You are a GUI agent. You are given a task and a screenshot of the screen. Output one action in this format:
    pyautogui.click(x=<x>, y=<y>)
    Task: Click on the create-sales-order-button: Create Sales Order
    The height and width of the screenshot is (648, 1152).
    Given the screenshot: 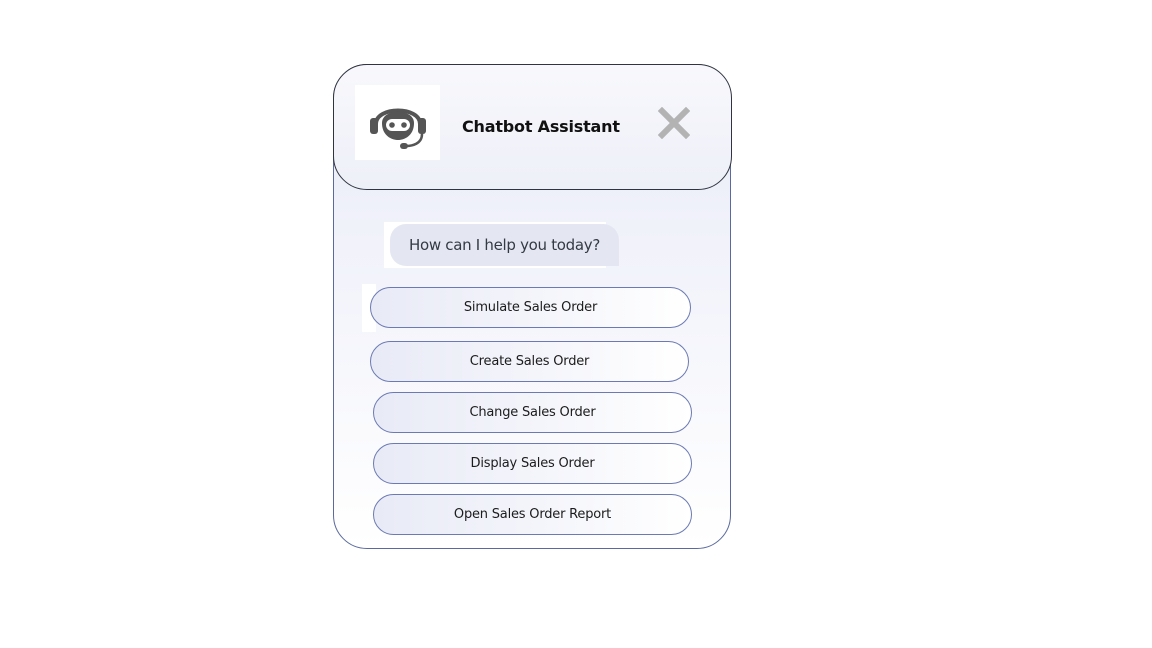 What is the action you would take?
    pyautogui.click(x=529, y=361)
    